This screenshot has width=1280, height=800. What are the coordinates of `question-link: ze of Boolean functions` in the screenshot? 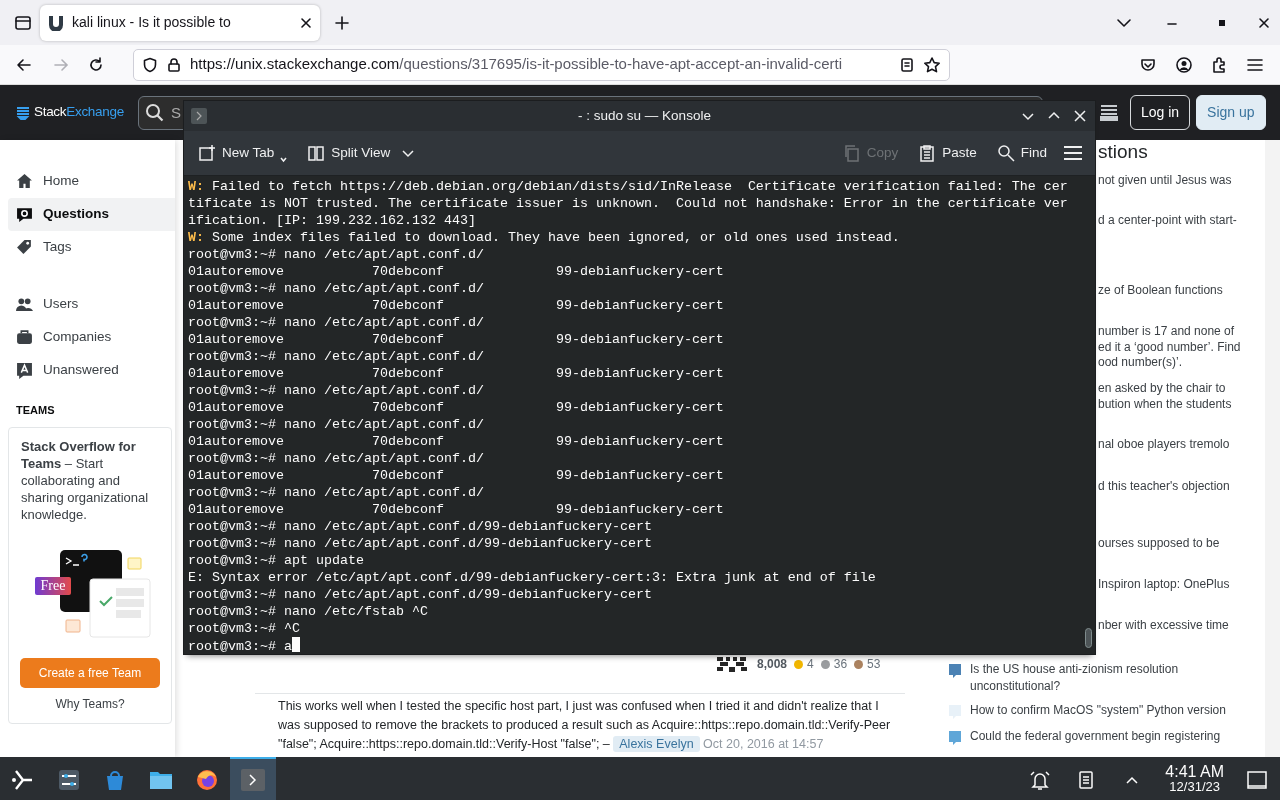 It's located at (1160, 291).